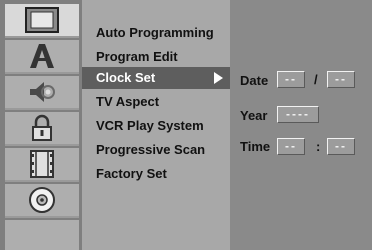 The height and width of the screenshot is (250, 372). Describe the element at coordinates (254, 80) in the screenshot. I see `date-label: Date` at that location.